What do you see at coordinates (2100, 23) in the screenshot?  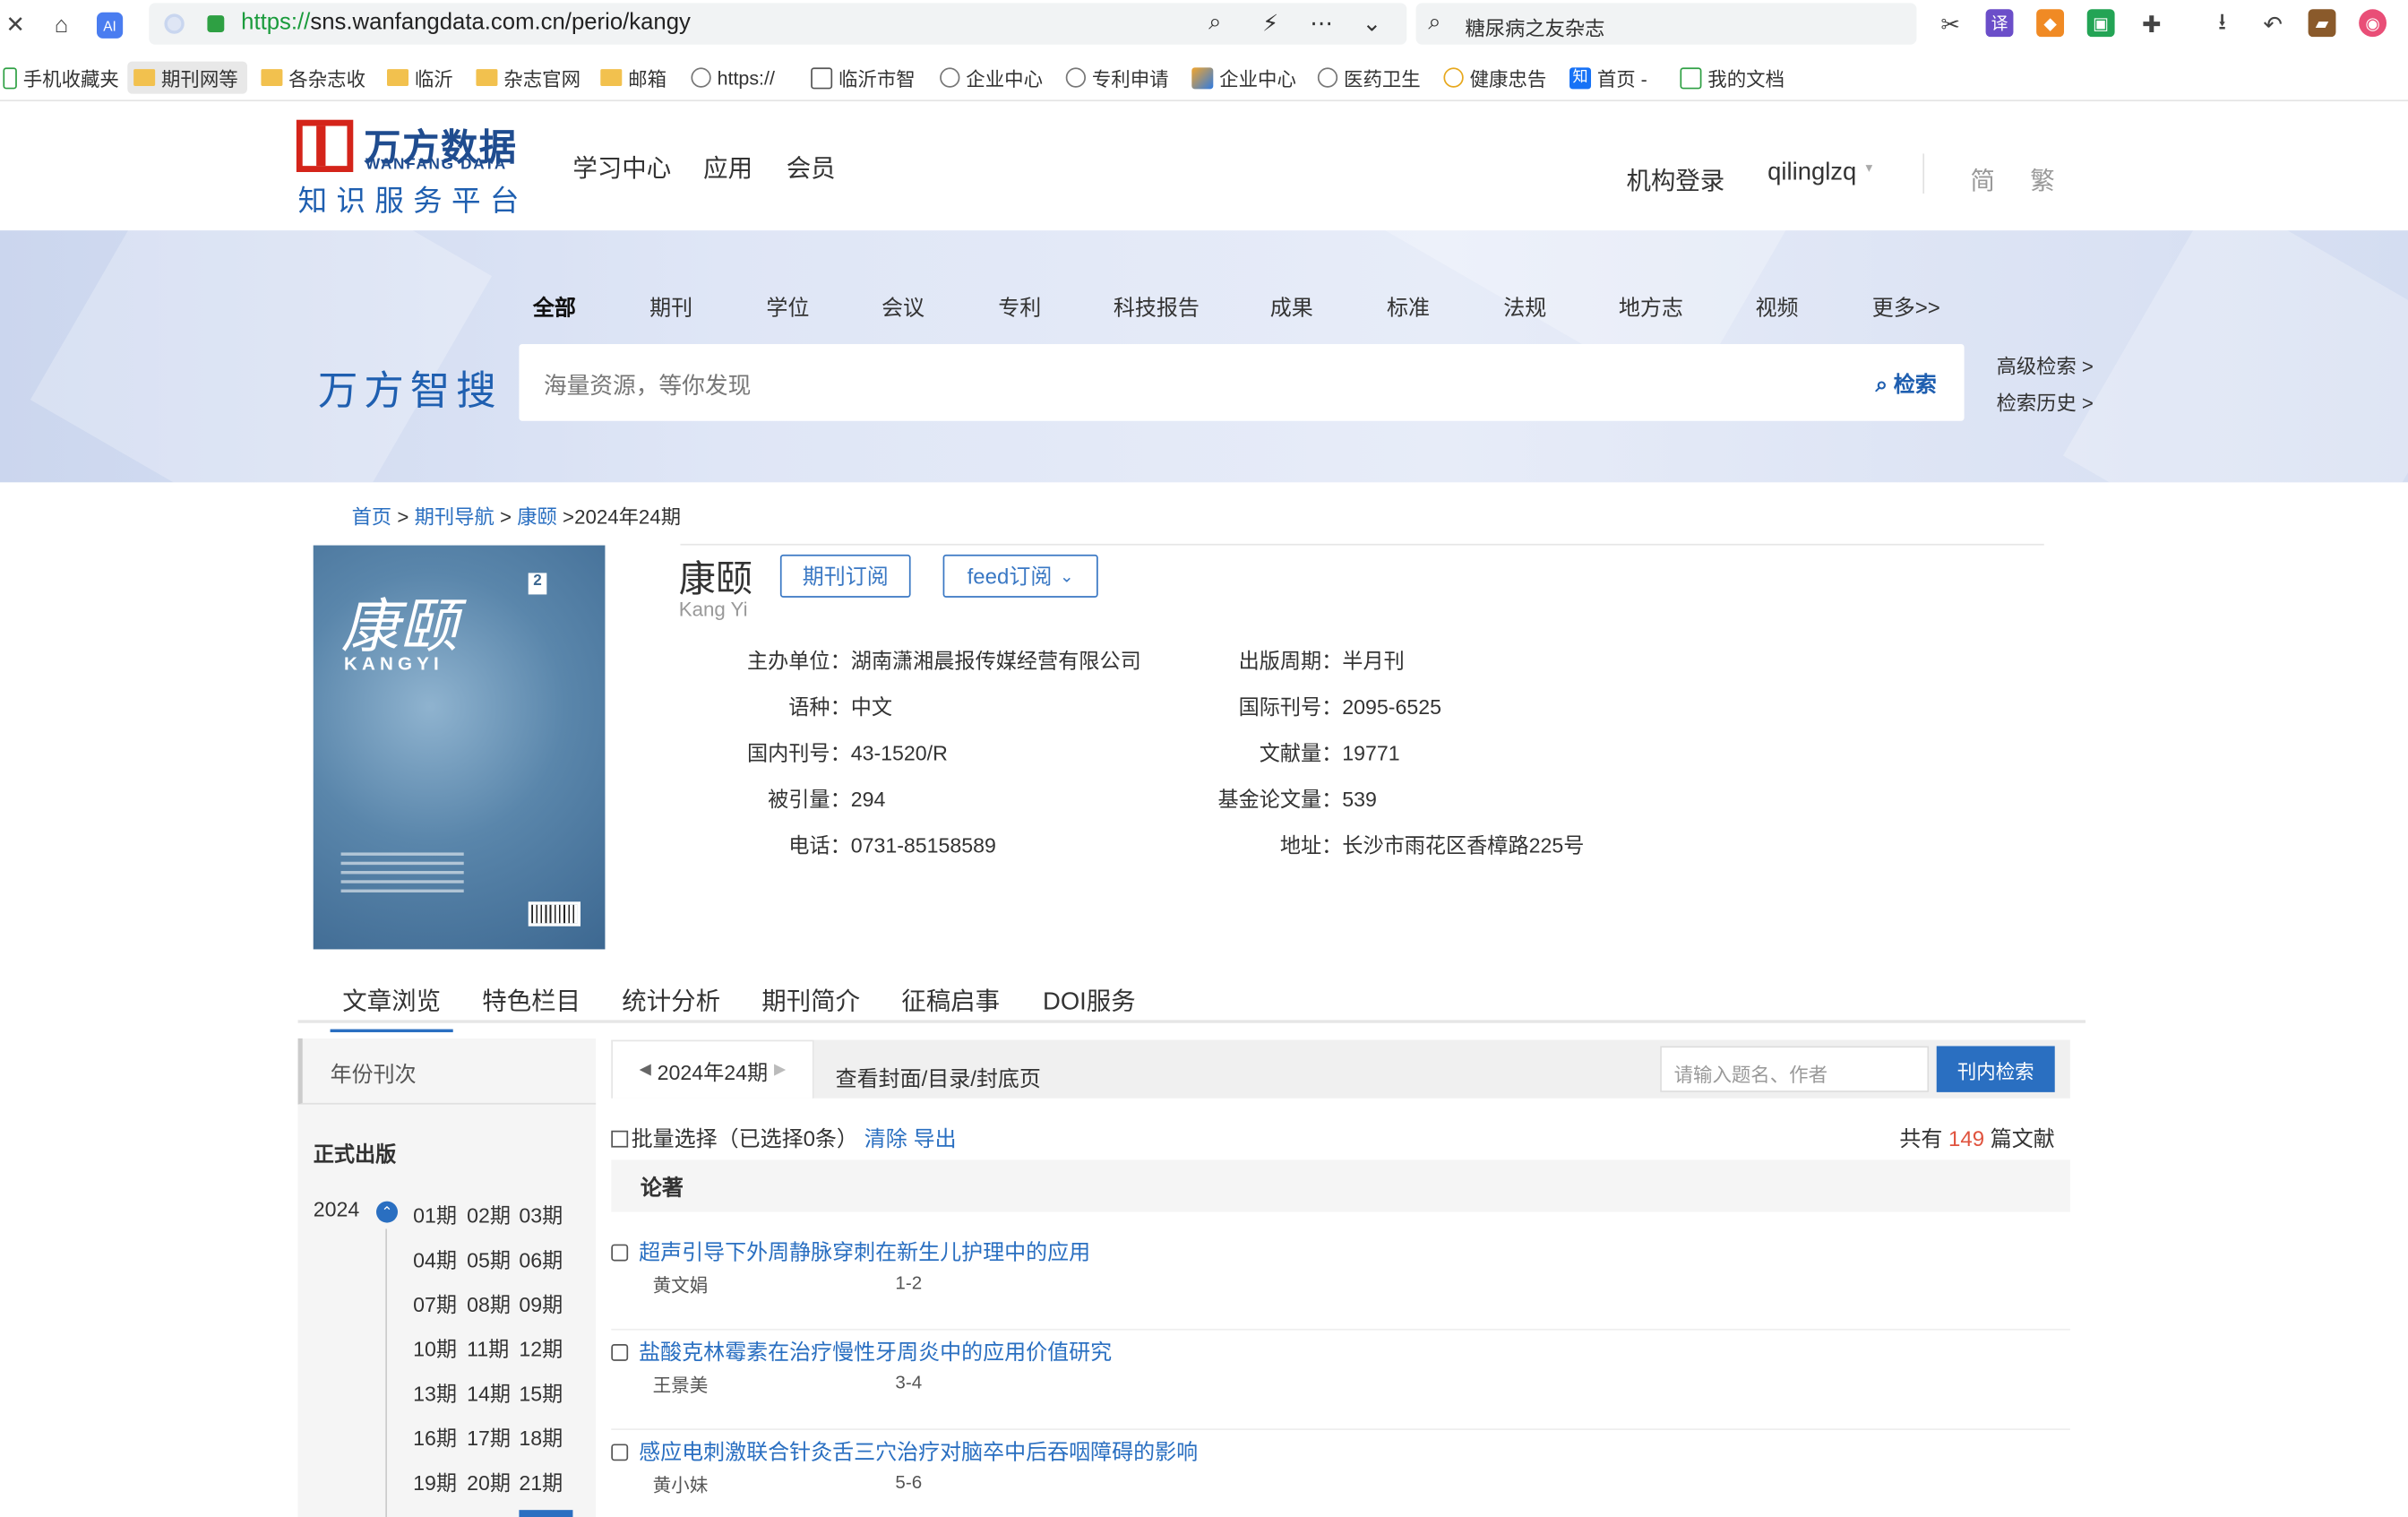 I see `reader-icon: ▣` at bounding box center [2100, 23].